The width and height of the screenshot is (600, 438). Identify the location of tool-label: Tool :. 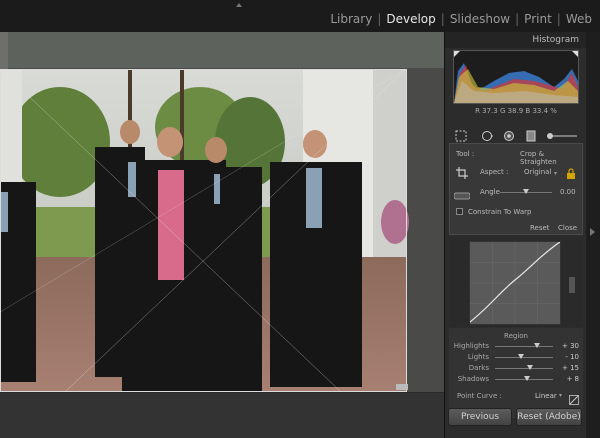
(465, 154).